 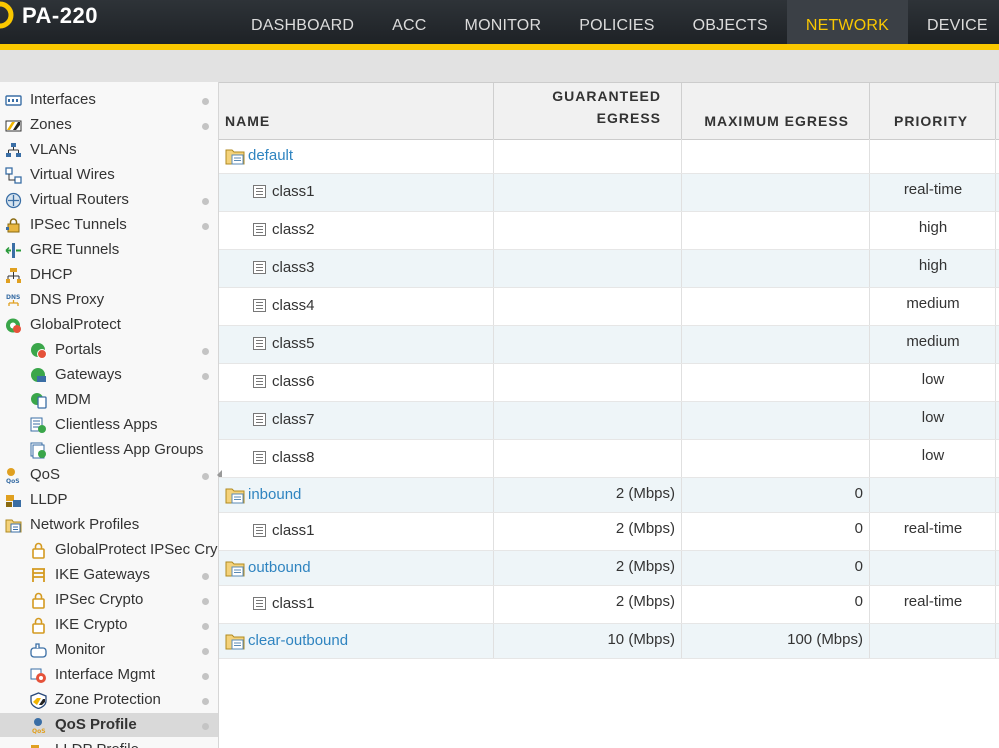 What do you see at coordinates (356, 344) in the screenshot?
I see `cell-name: class5` at bounding box center [356, 344].